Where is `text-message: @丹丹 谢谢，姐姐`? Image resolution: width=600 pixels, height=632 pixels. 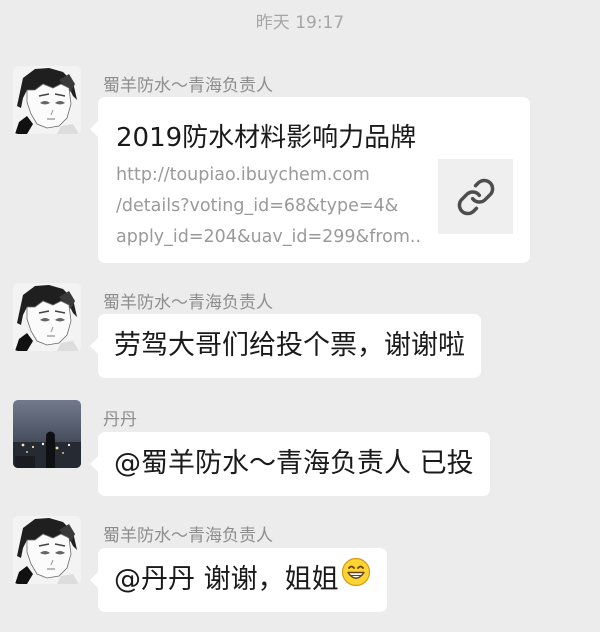 text-message: @丹丹 谢谢，姐姐 is located at coordinates (238, 579).